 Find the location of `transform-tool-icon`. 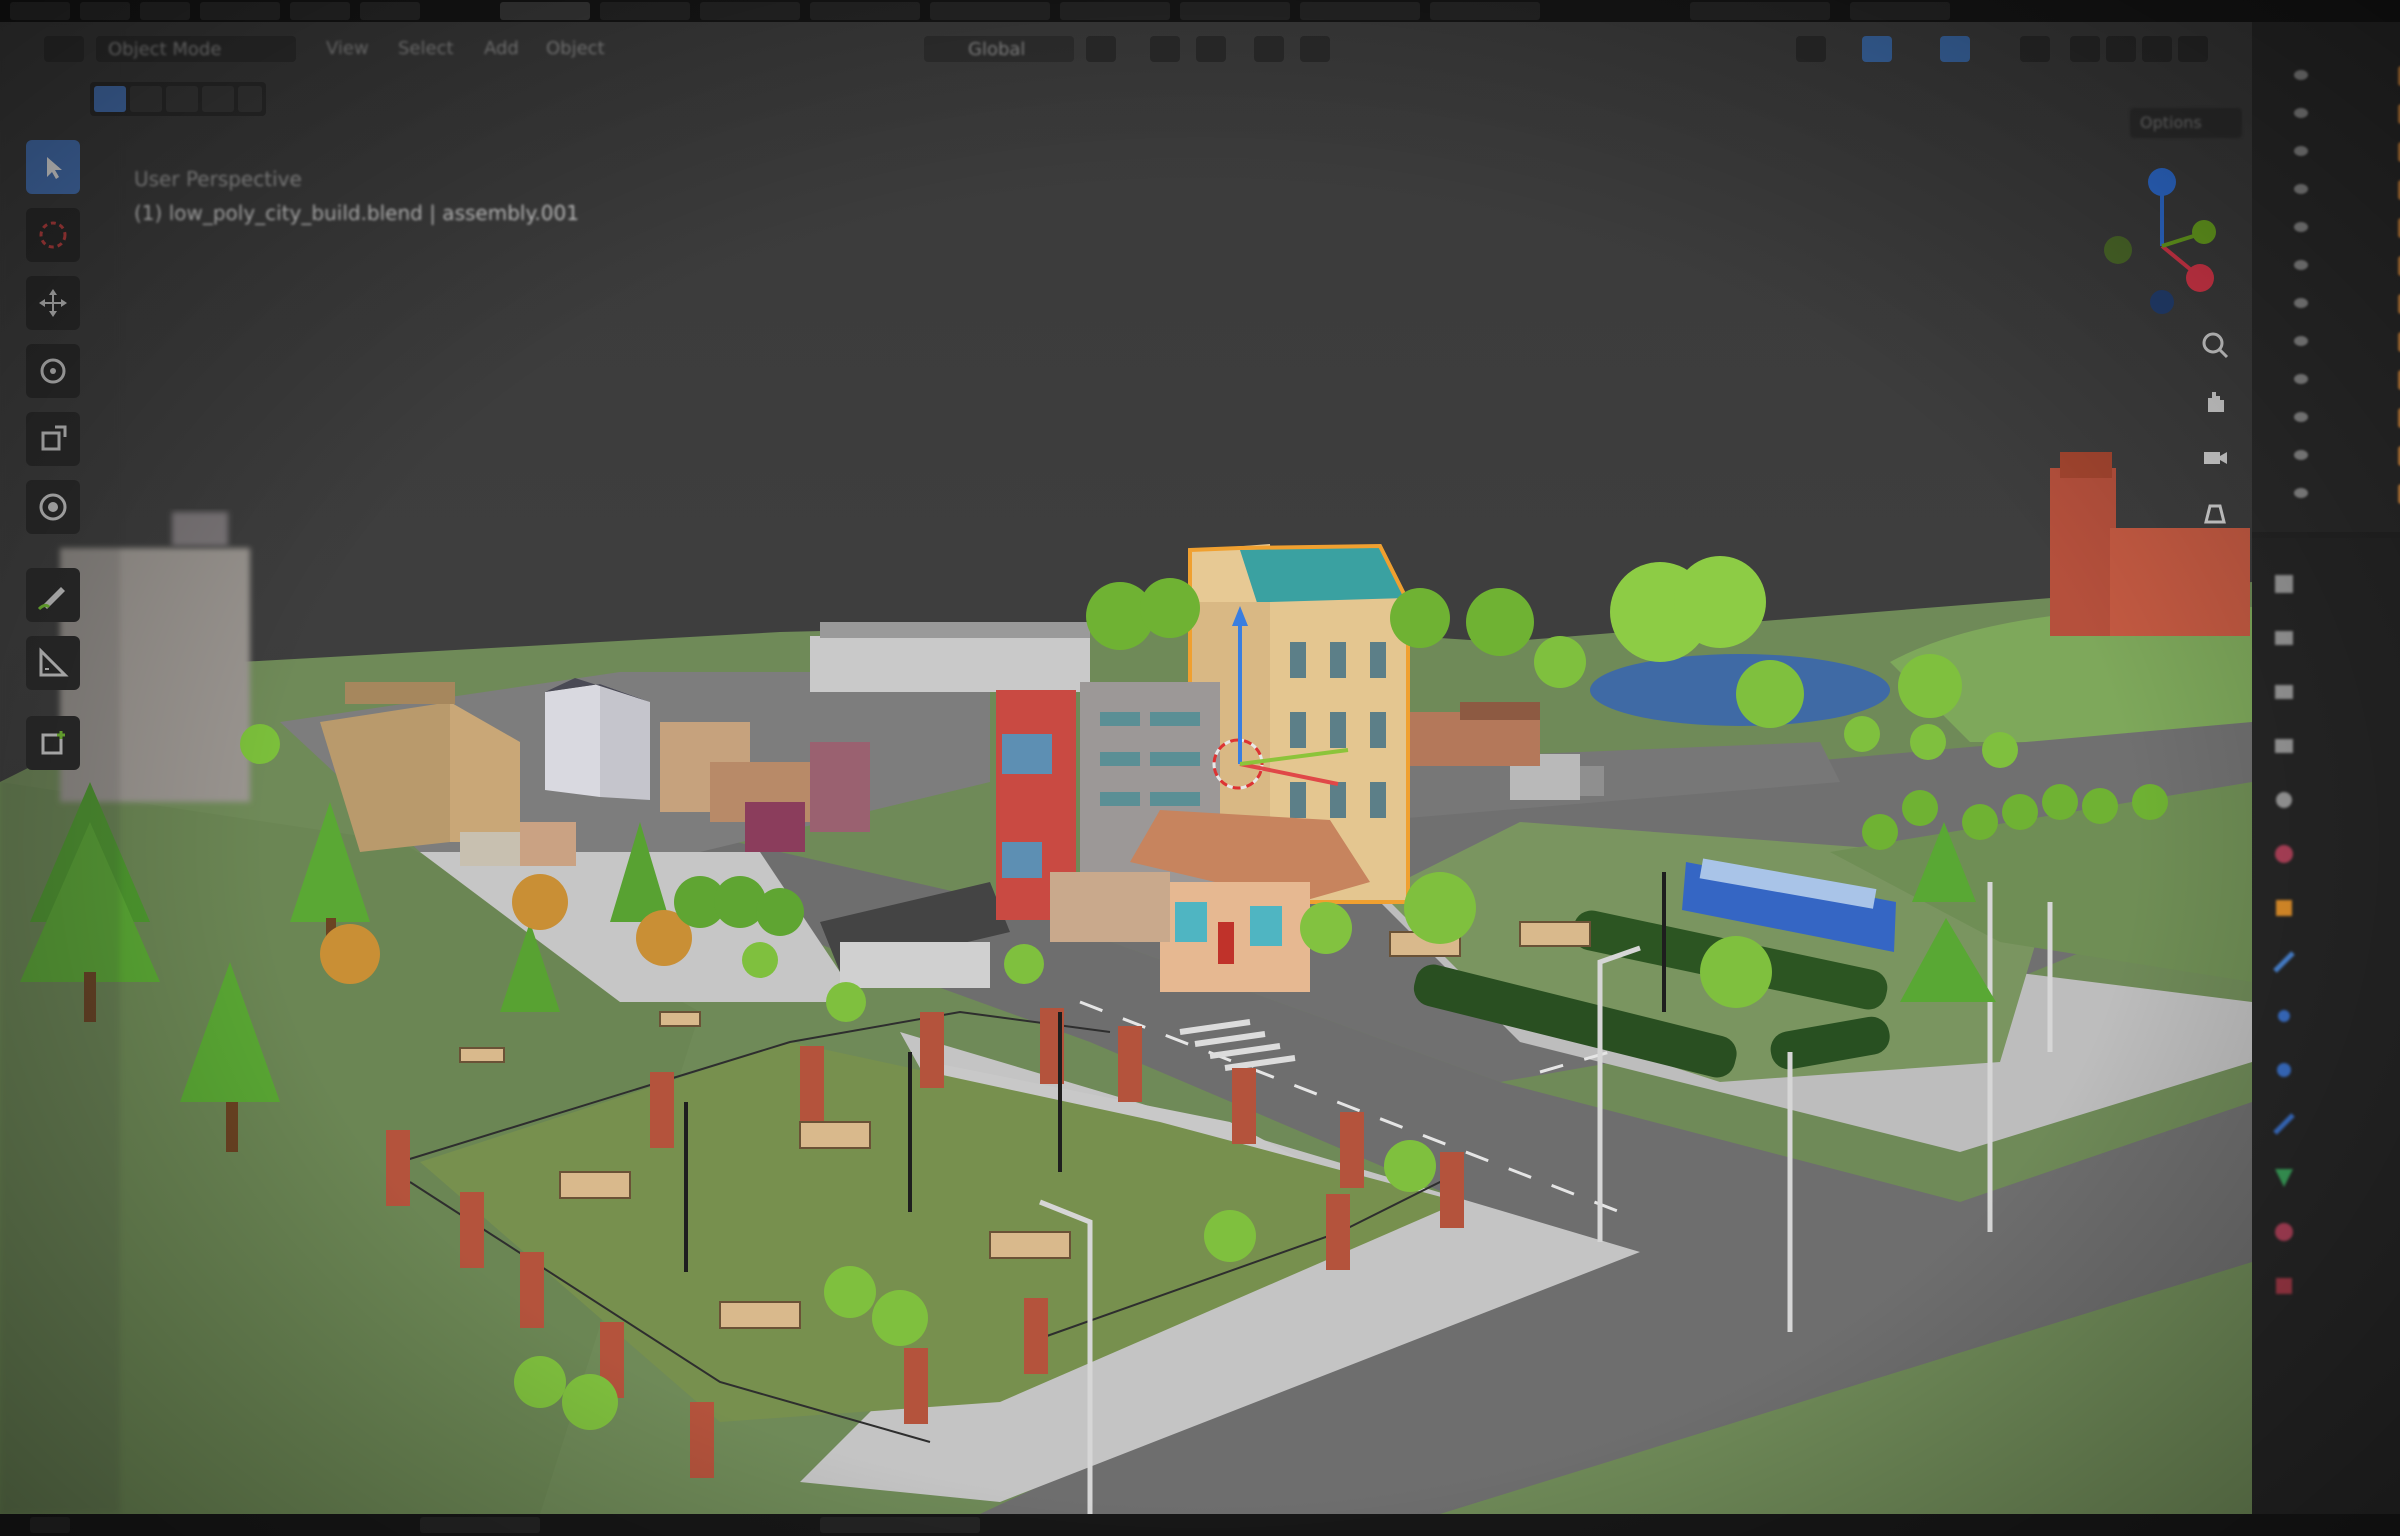

transform-tool-icon is located at coordinates (53, 507).